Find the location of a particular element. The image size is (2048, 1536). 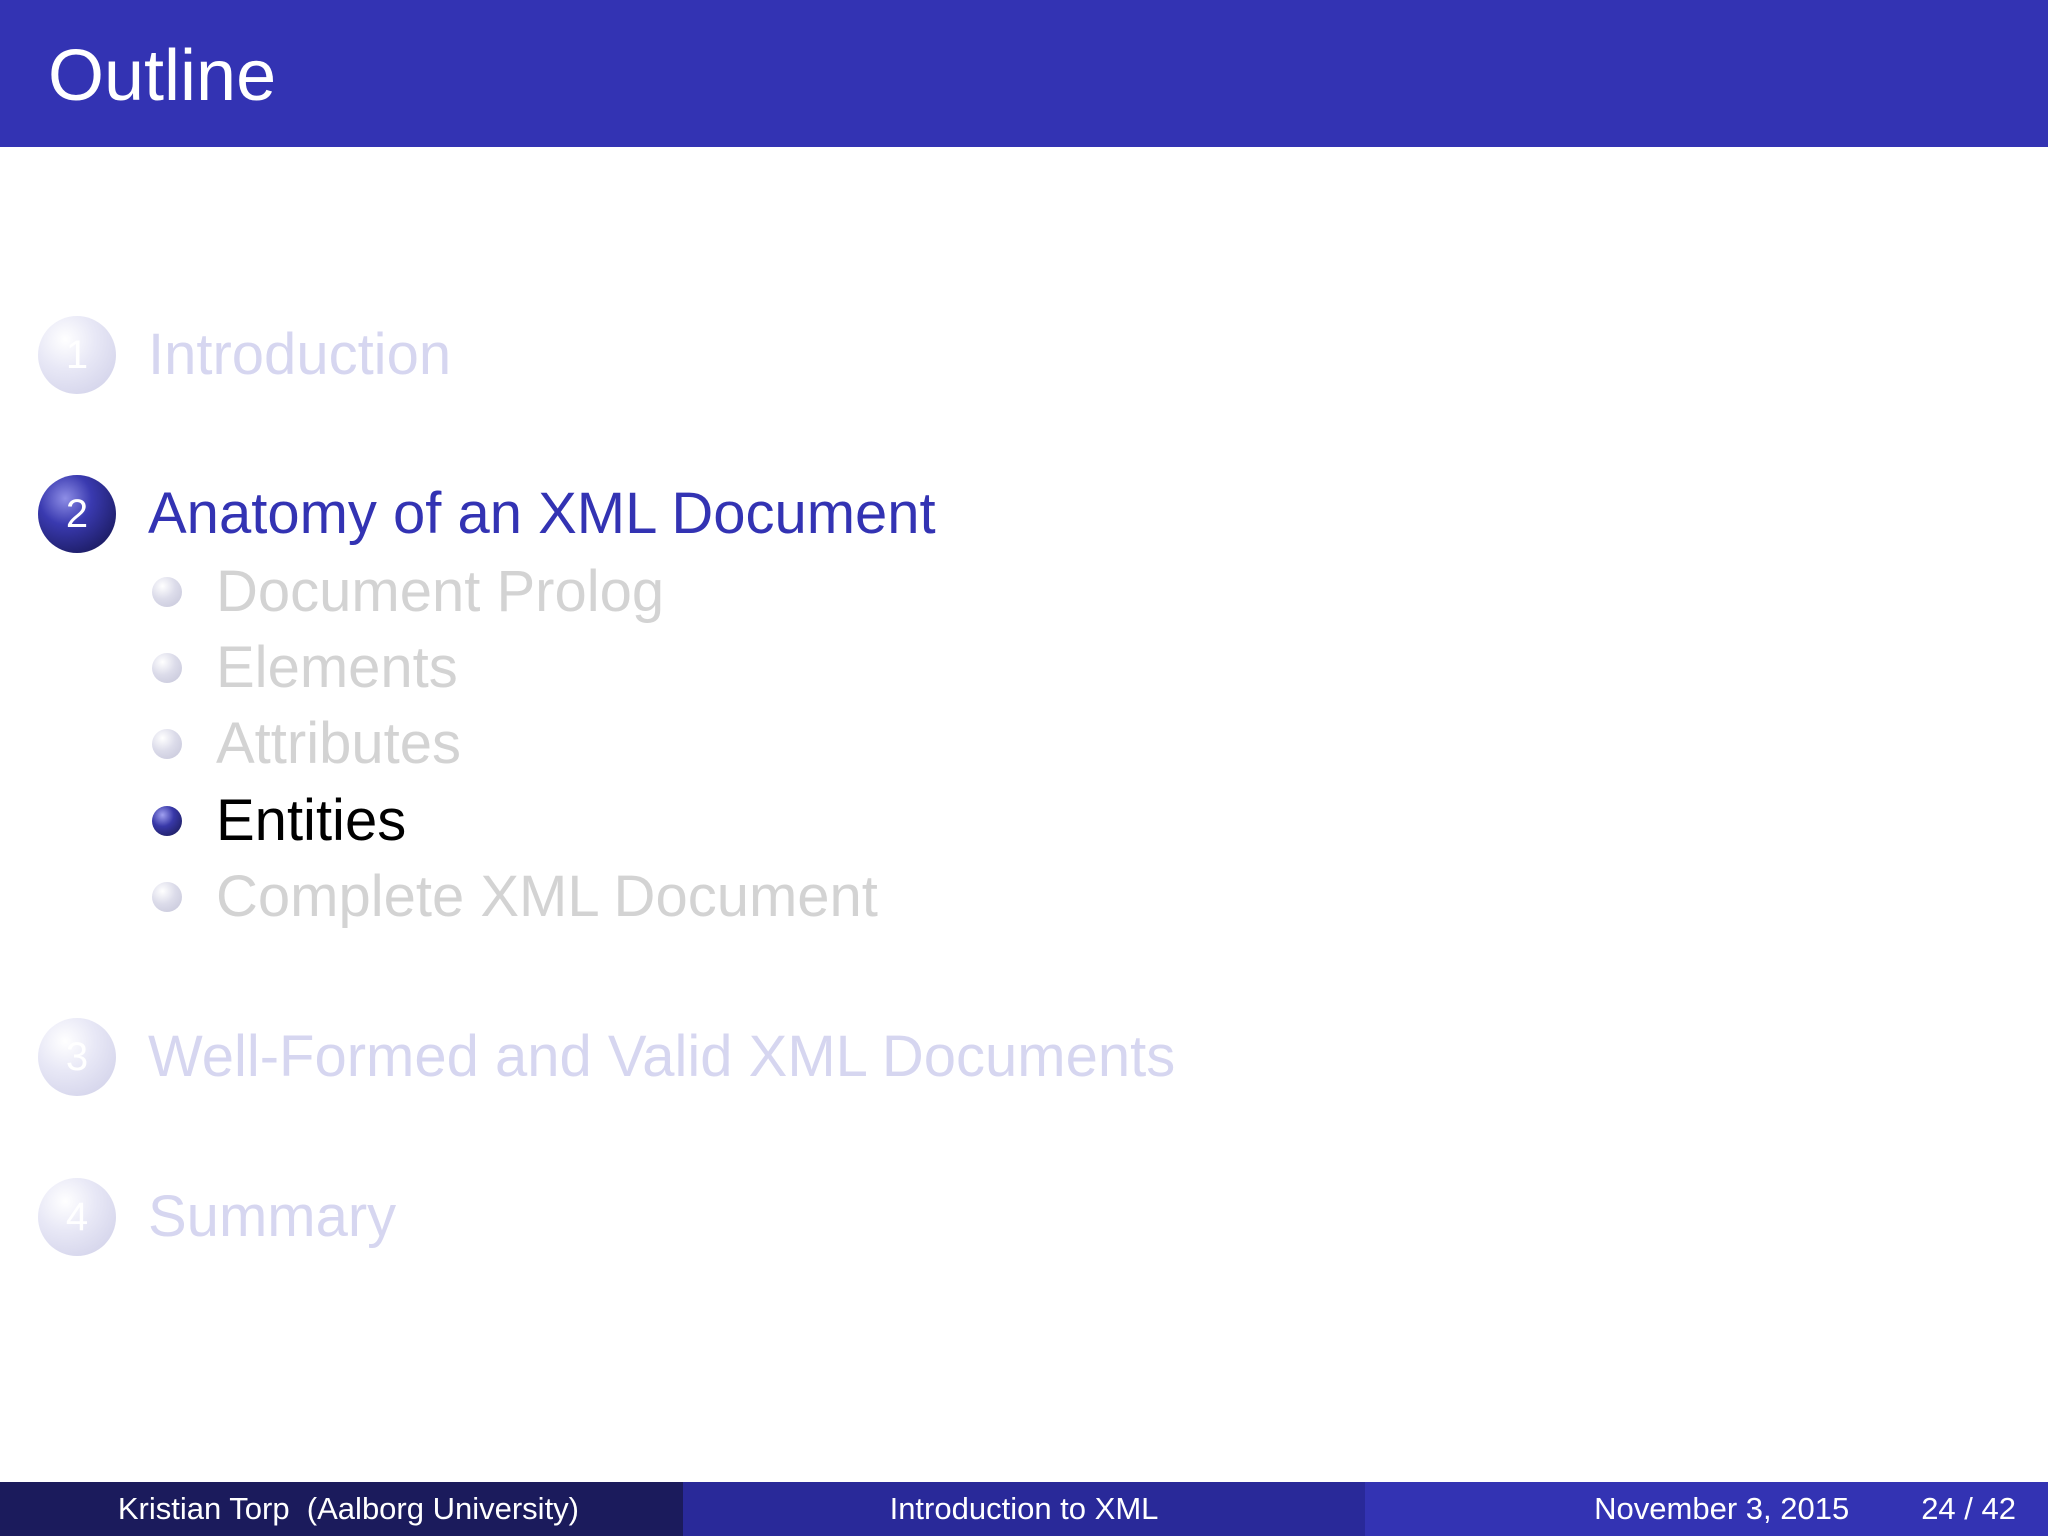

section-label: Anatomy of an XML Document is located at coordinates (542, 513).